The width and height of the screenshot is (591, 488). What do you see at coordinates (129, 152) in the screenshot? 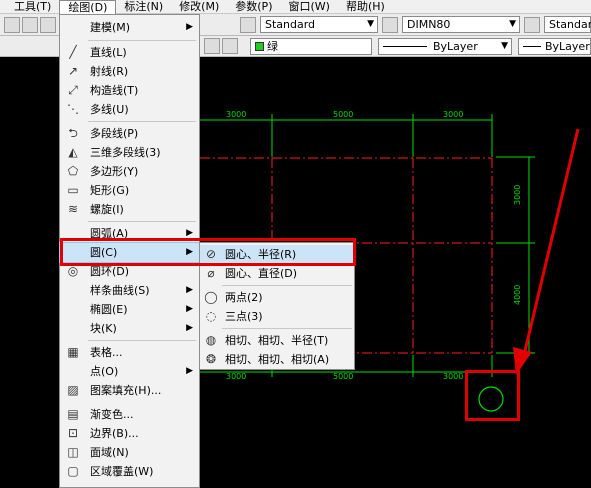
I see `menu-item-3dpoly: ◭ 三维多段线(3)` at bounding box center [129, 152].